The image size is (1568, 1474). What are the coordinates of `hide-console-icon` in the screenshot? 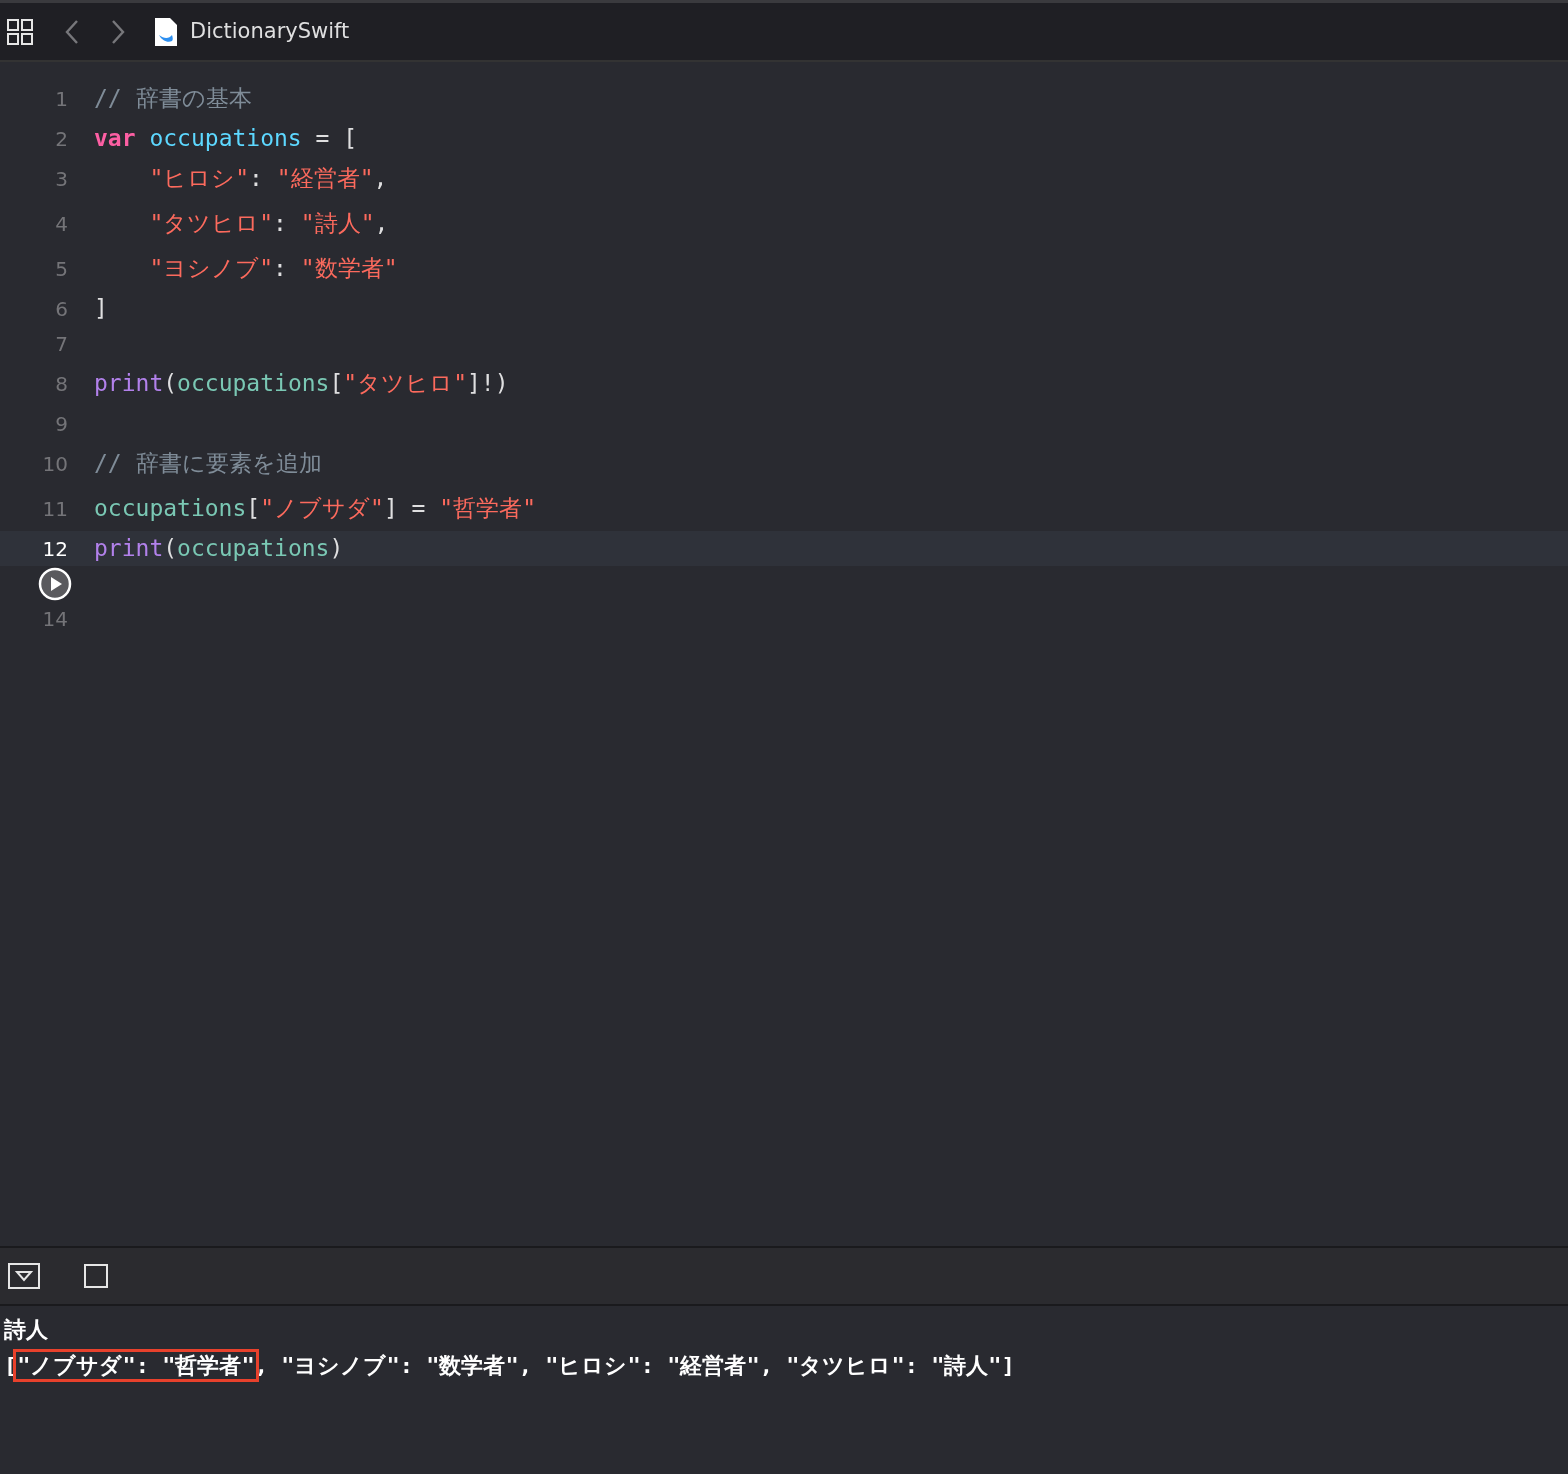 It's located at (24, 1276).